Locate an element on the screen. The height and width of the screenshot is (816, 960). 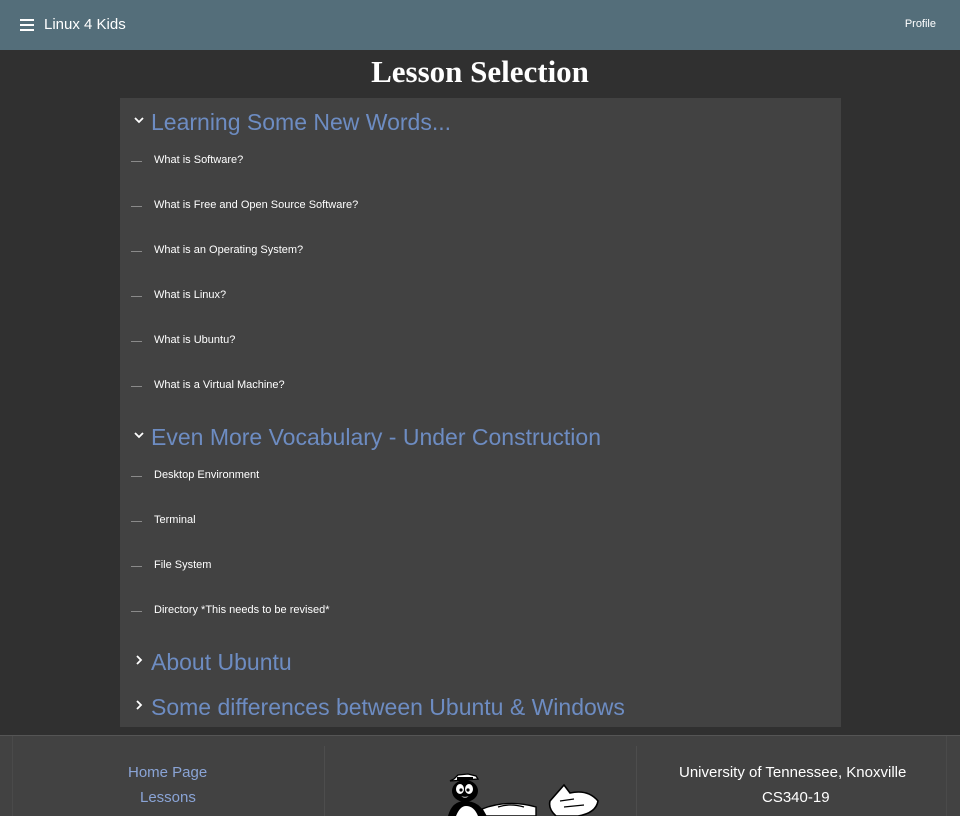
lesson-label: Desktop Environment is located at coordinates (207, 475).